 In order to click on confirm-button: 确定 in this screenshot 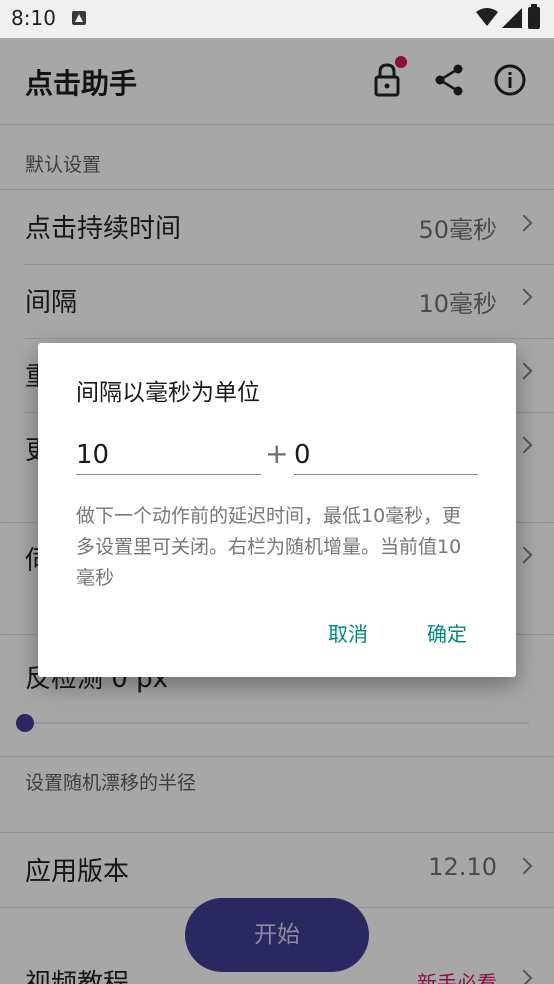, I will do `click(447, 632)`.